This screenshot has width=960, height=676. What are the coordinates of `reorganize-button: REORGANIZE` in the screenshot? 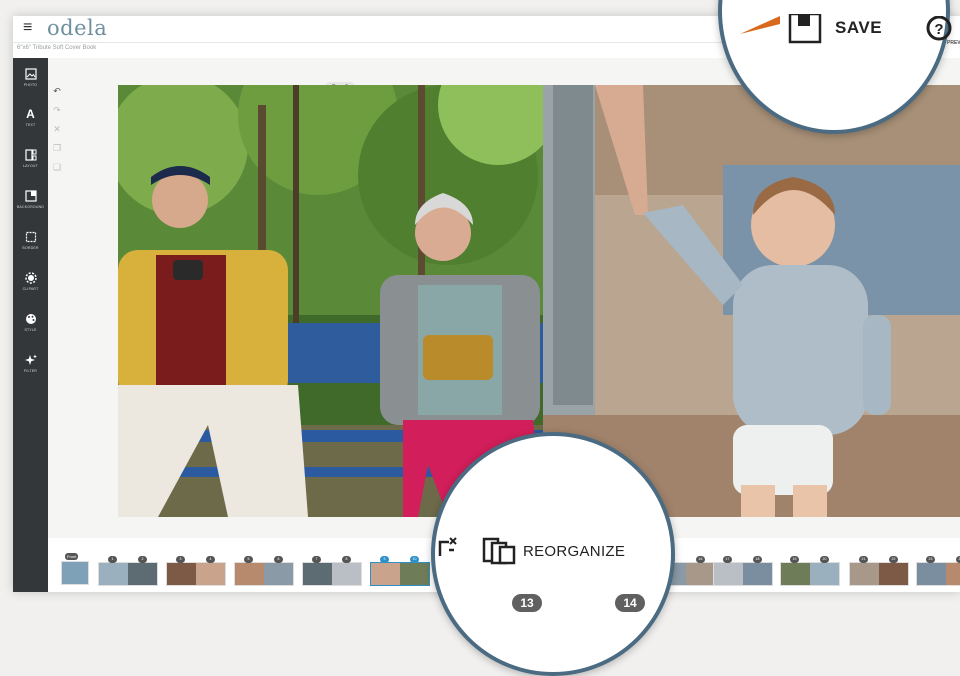 It's located at (574, 551).